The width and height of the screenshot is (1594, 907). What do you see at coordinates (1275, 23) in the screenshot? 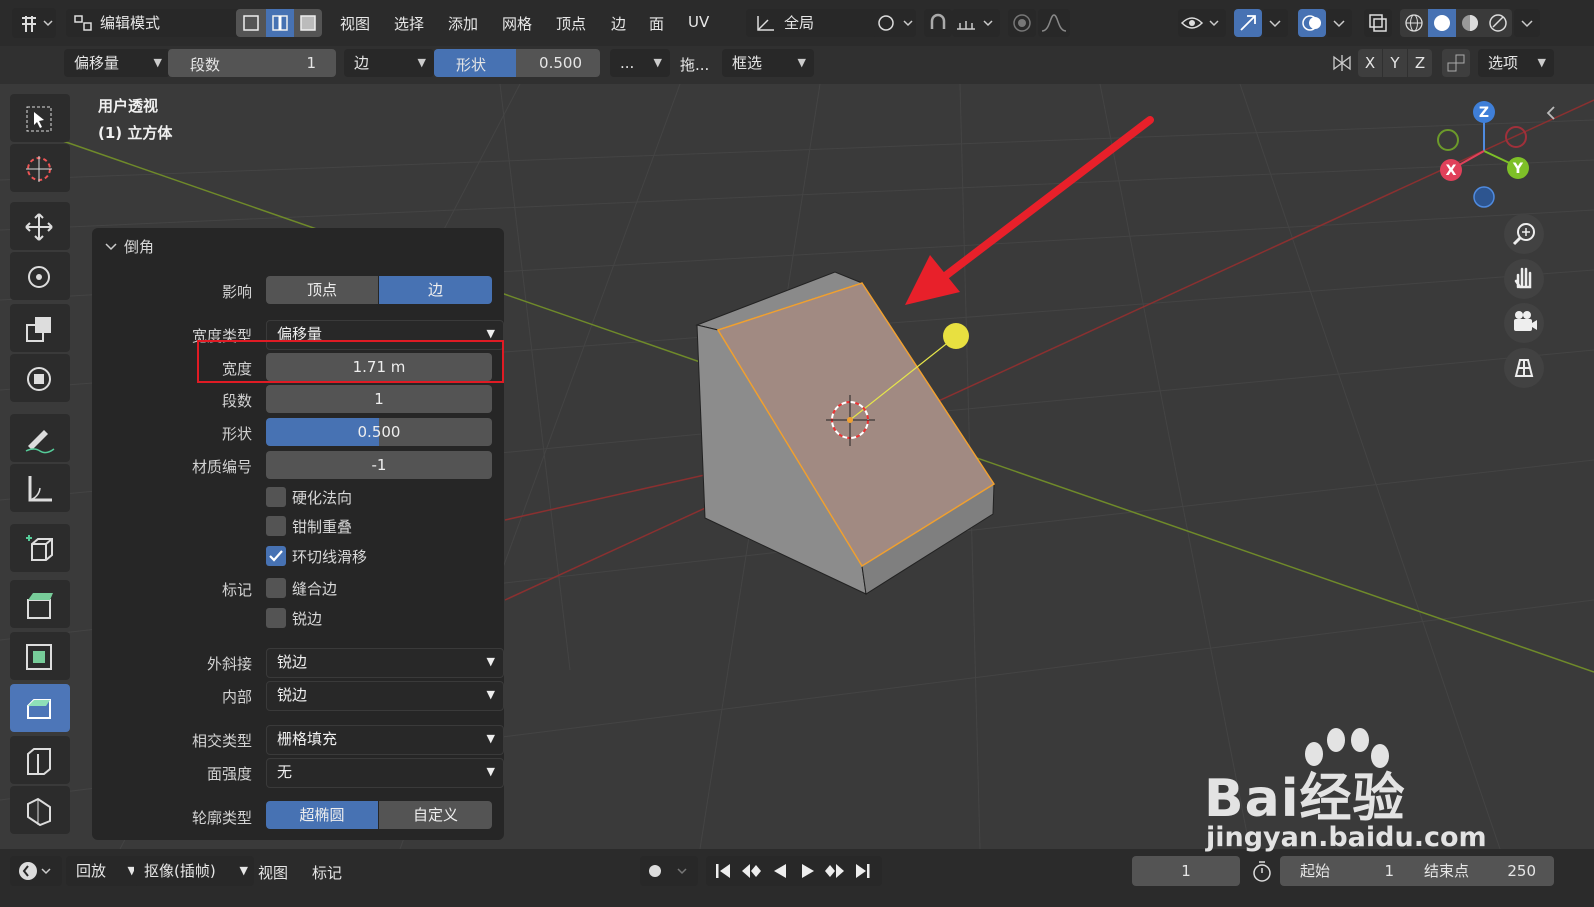
I see `gizmo-dropdown` at bounding box center [1275, 23].